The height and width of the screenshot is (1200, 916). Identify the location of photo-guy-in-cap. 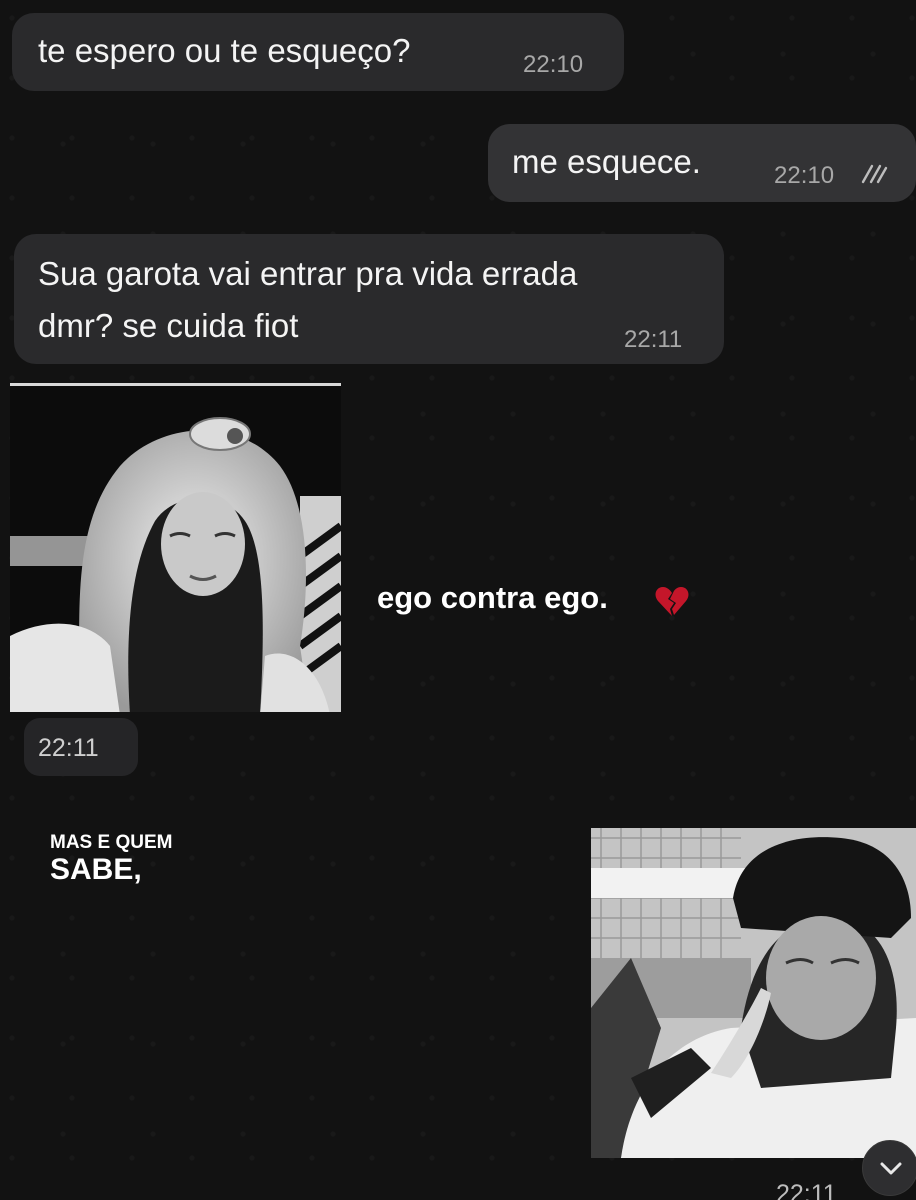
(753, 993).